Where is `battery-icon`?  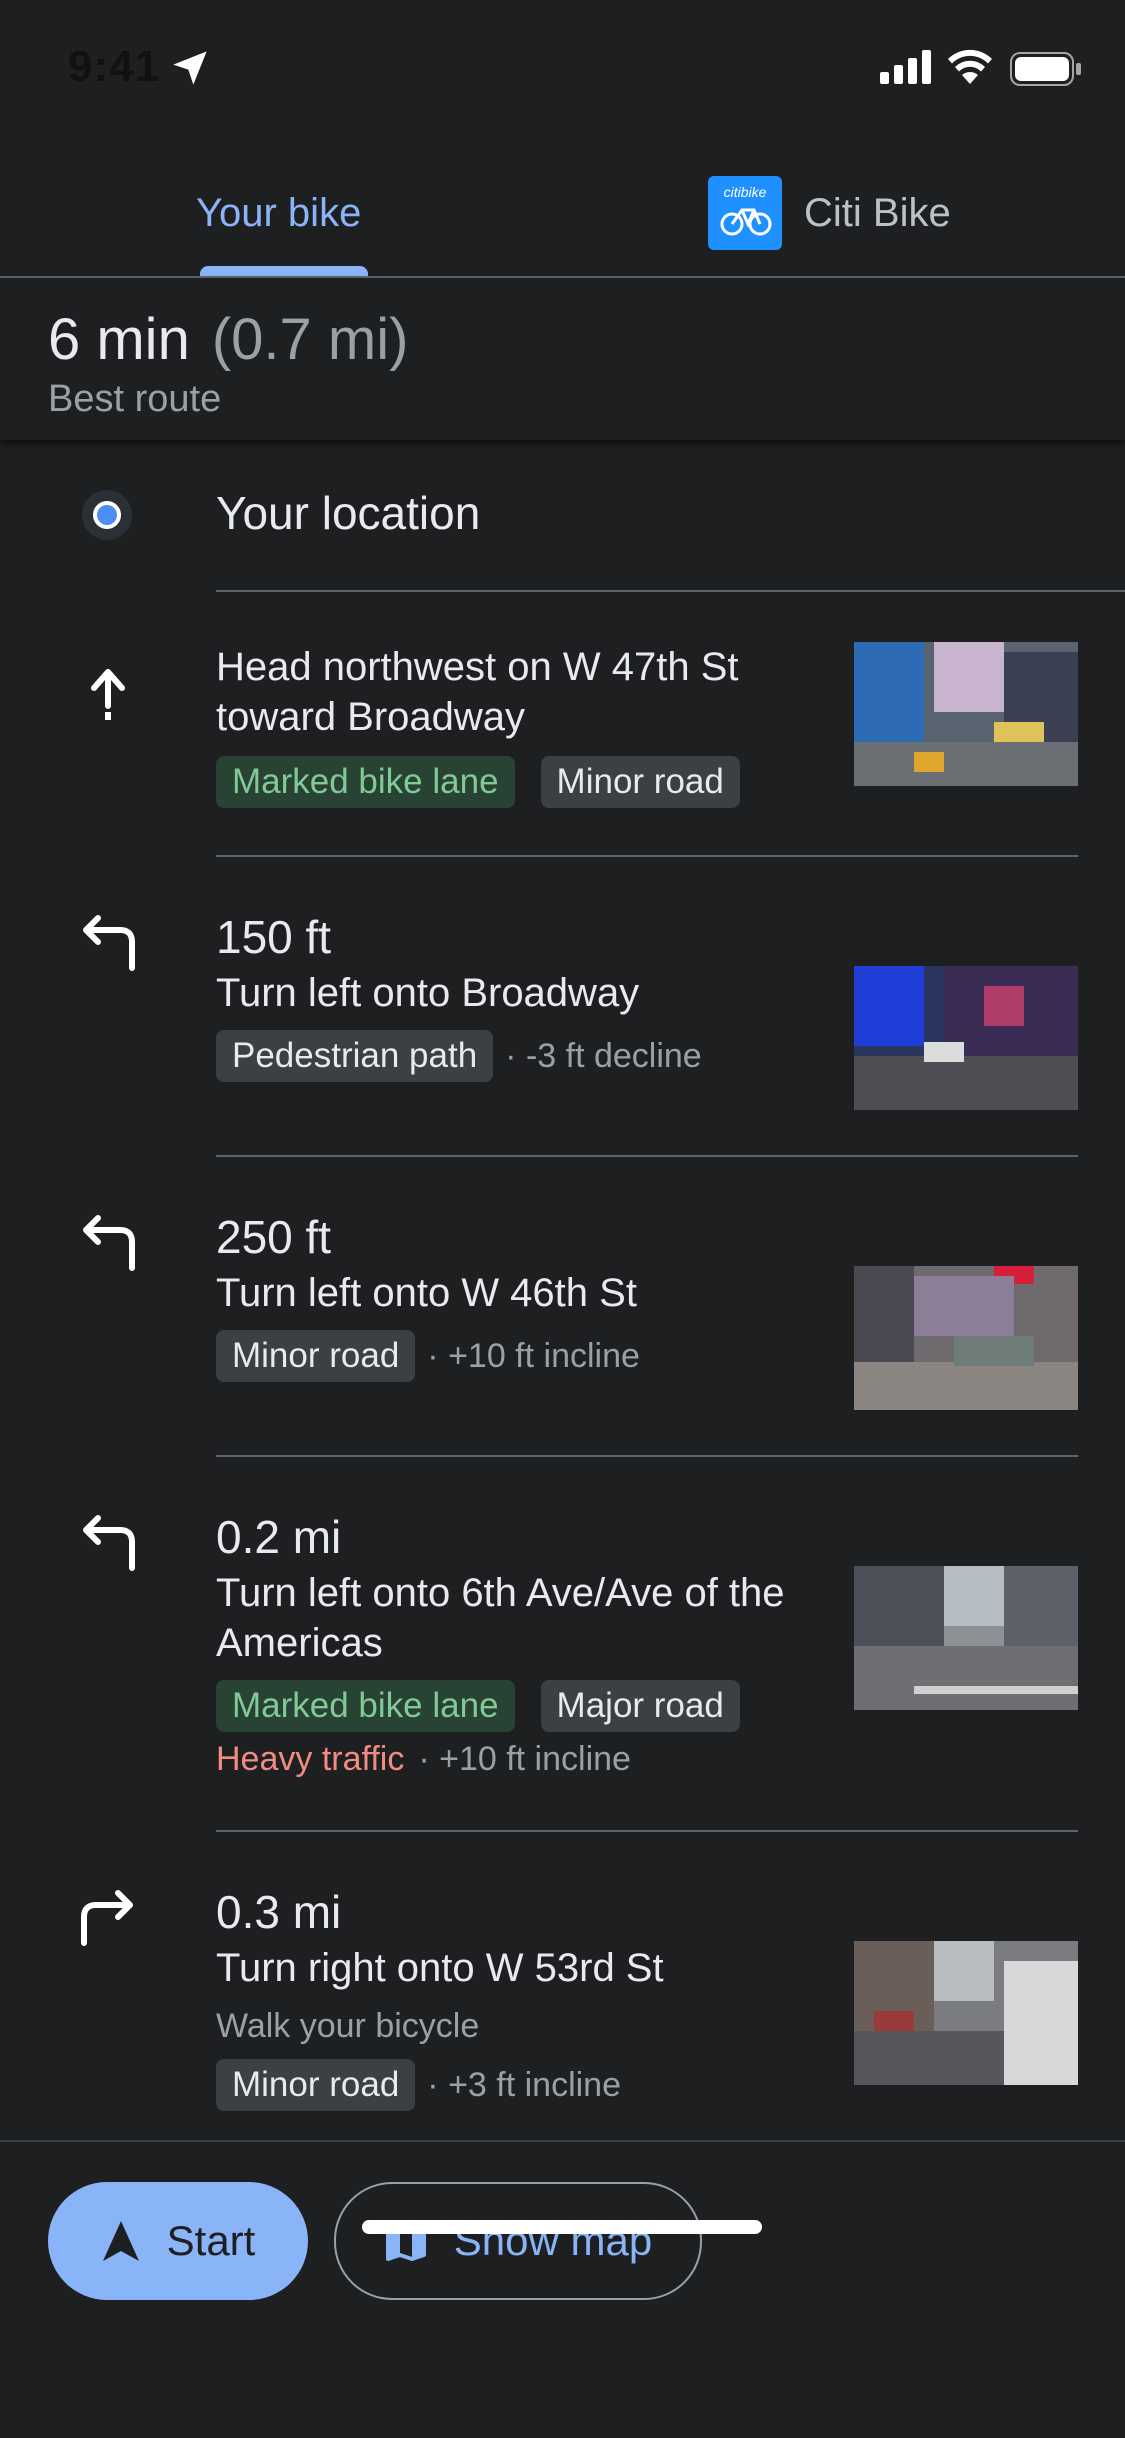 battery-icon is located at coordinates (1045, 69).